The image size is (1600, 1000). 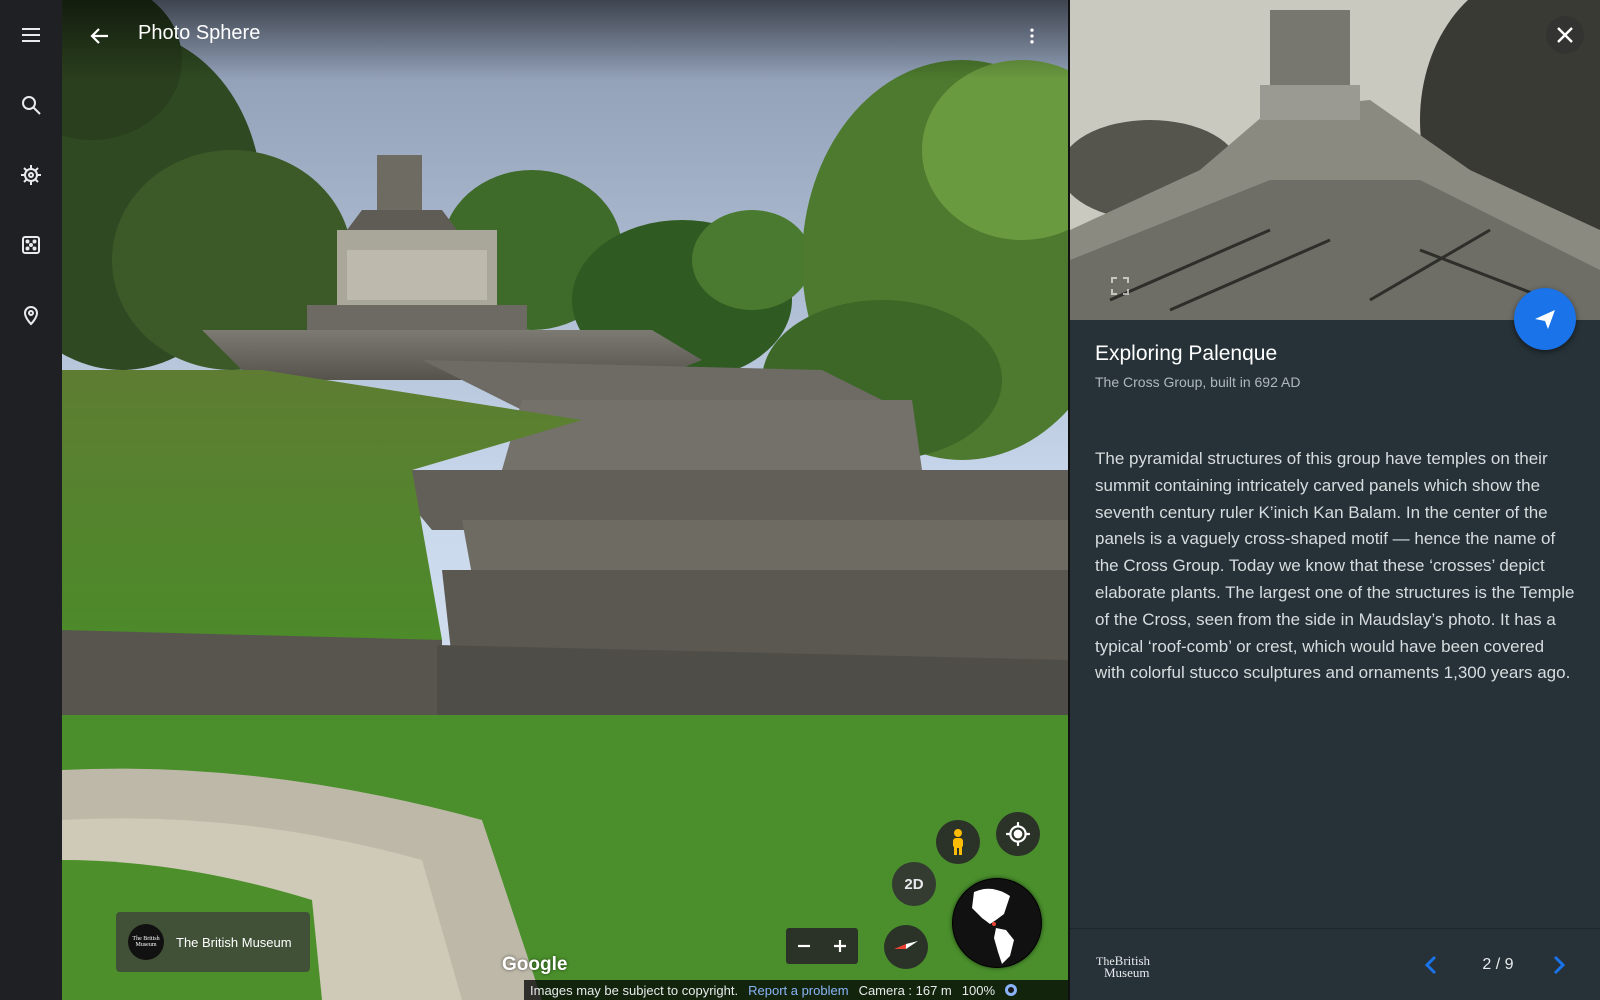 I want to click on british-museum-wordmark: TheBritish Museum, so click(x=1123, y=967).